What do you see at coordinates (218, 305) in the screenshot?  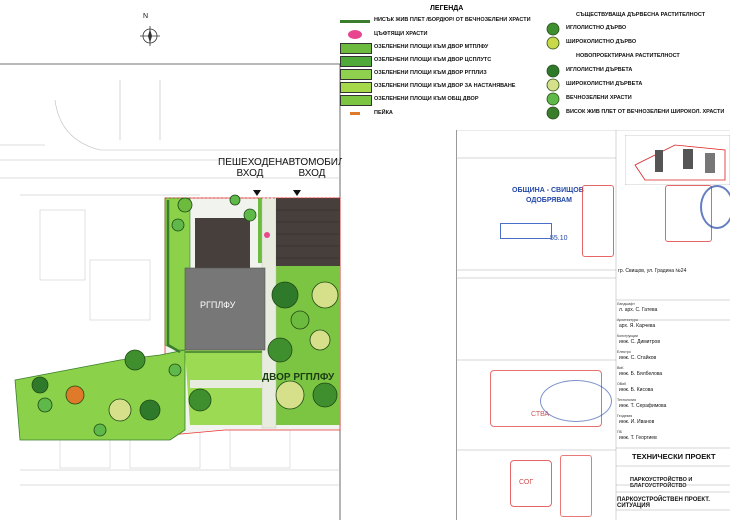 I see `building-label: РГПЛФУ` at bounding box center [218, 305].